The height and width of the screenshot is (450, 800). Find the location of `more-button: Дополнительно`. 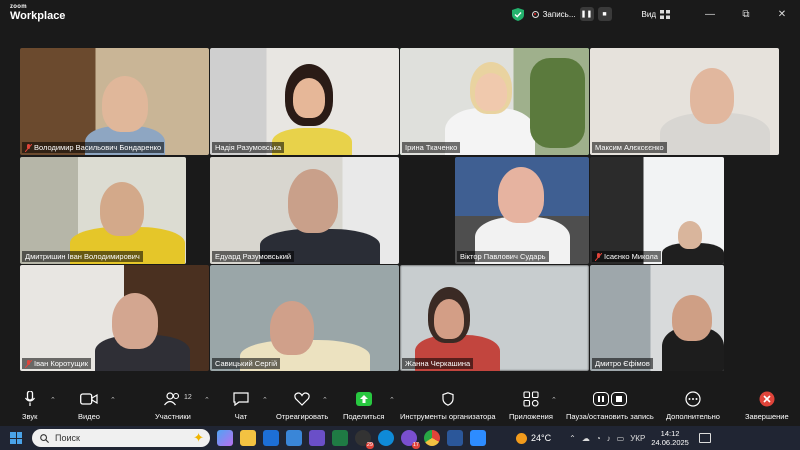

more-button: Дополнительно is located at coordinates (693, 407).